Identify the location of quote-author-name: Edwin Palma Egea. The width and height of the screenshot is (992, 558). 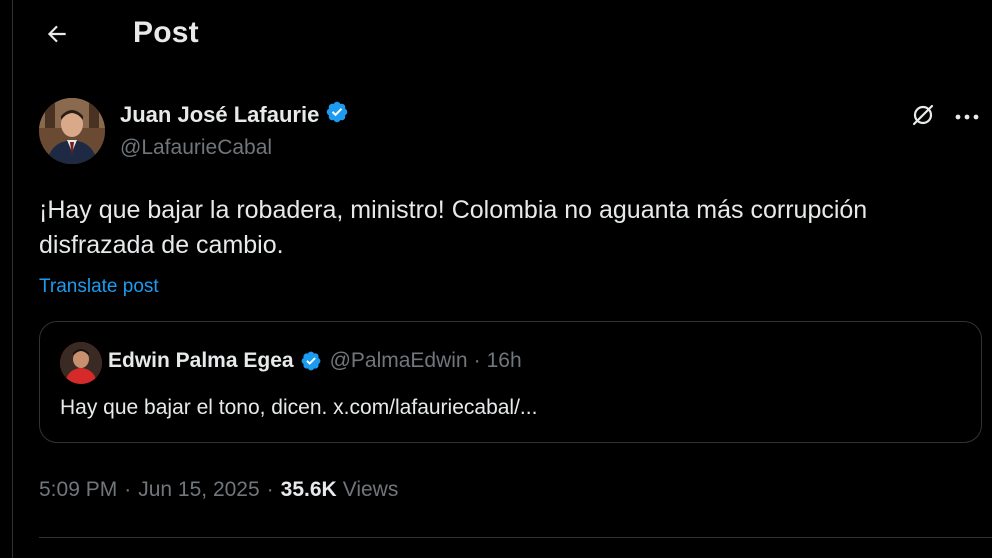
(201, 360).